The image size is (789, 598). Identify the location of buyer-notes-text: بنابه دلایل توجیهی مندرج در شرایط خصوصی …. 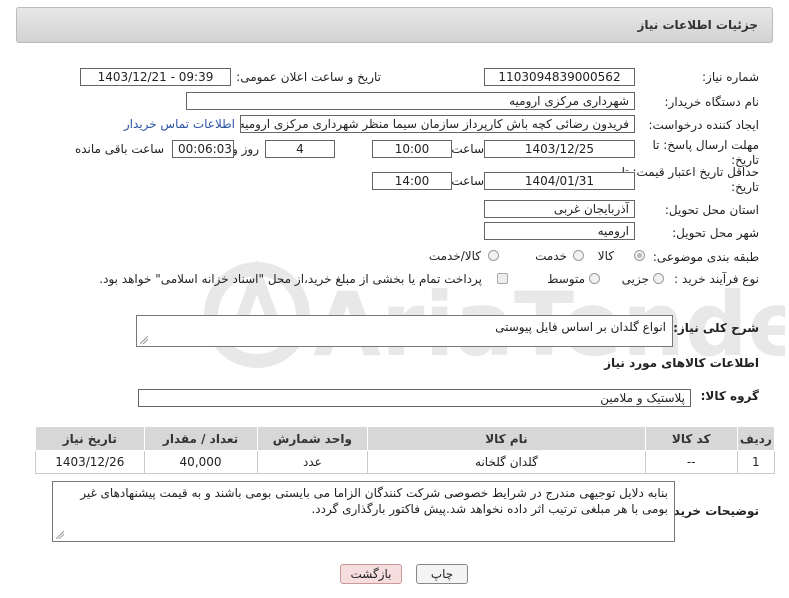
(374, 501).